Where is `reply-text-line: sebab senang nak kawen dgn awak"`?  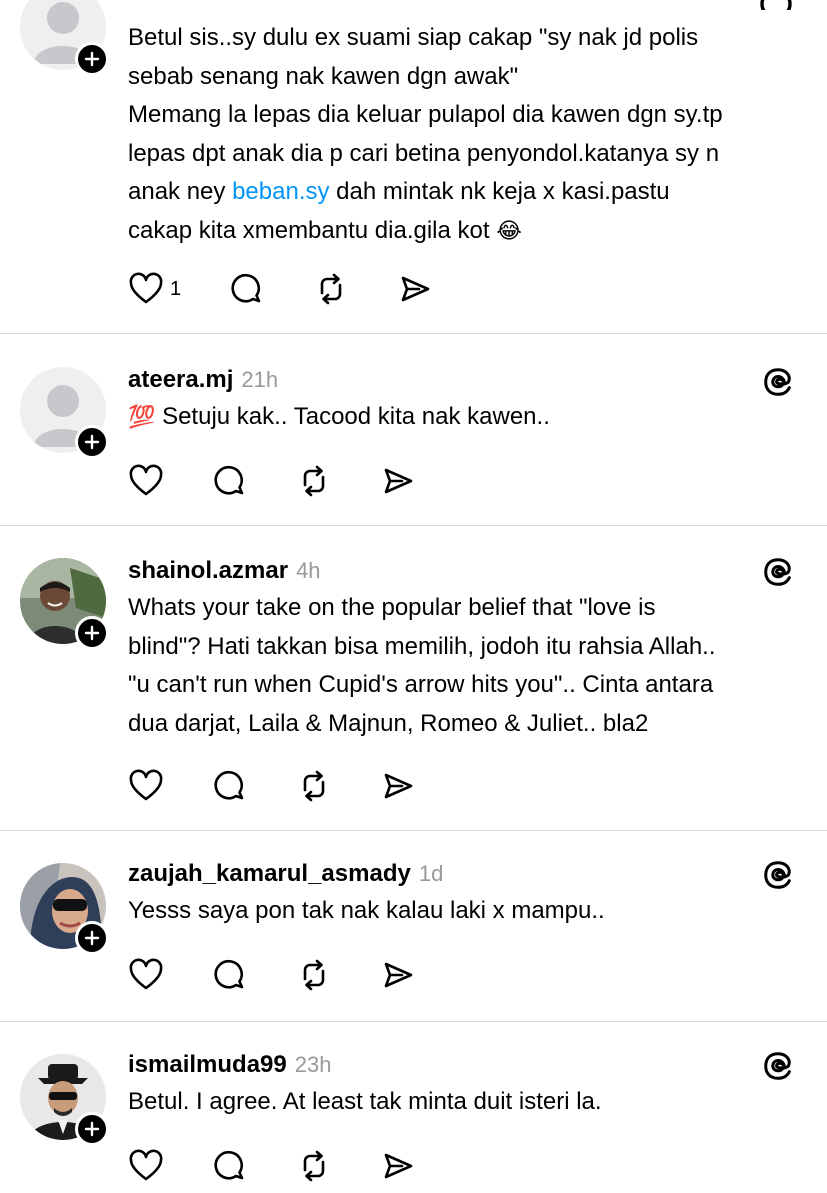 reply-text-line: sebab senang nak kawen dgn awak" is located at coordinates (323, 76).